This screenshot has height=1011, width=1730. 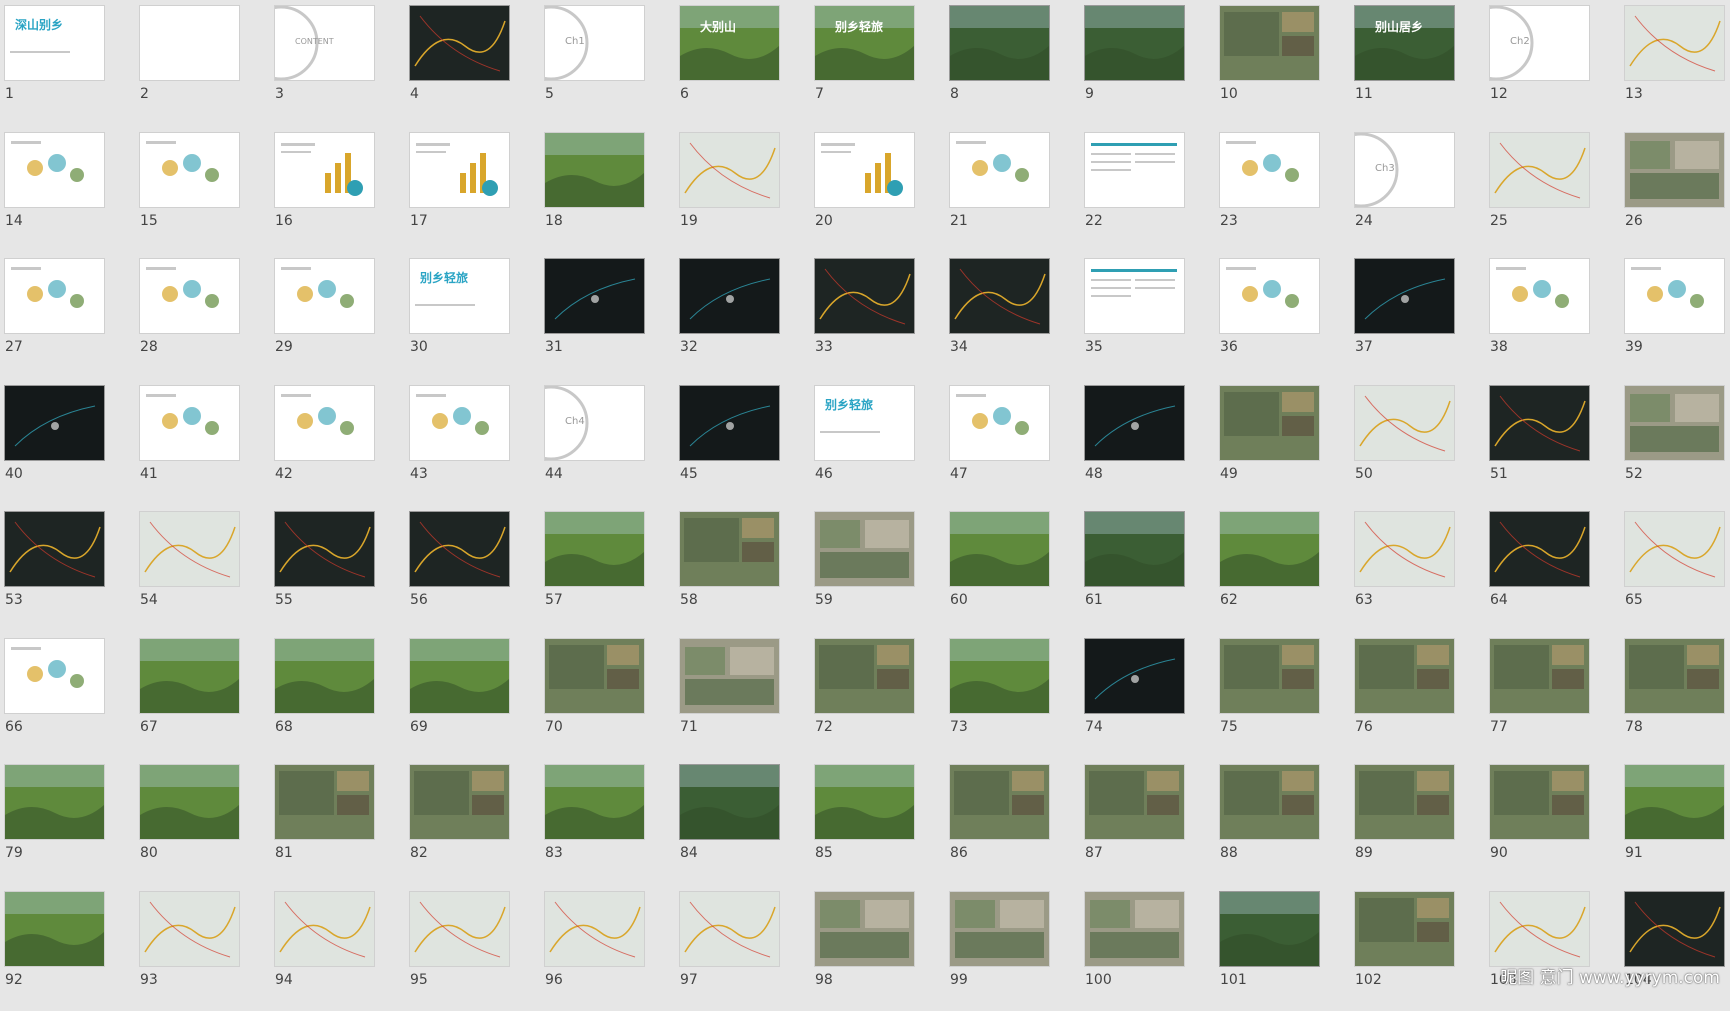 I want to click on slide-thumbnail: 28, so click(x=202, y=315).